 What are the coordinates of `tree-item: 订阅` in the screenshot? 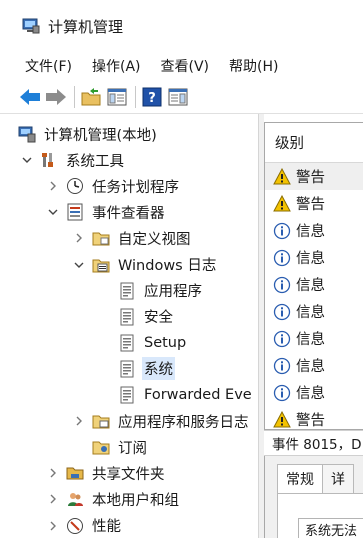 It's located at (110, 447).